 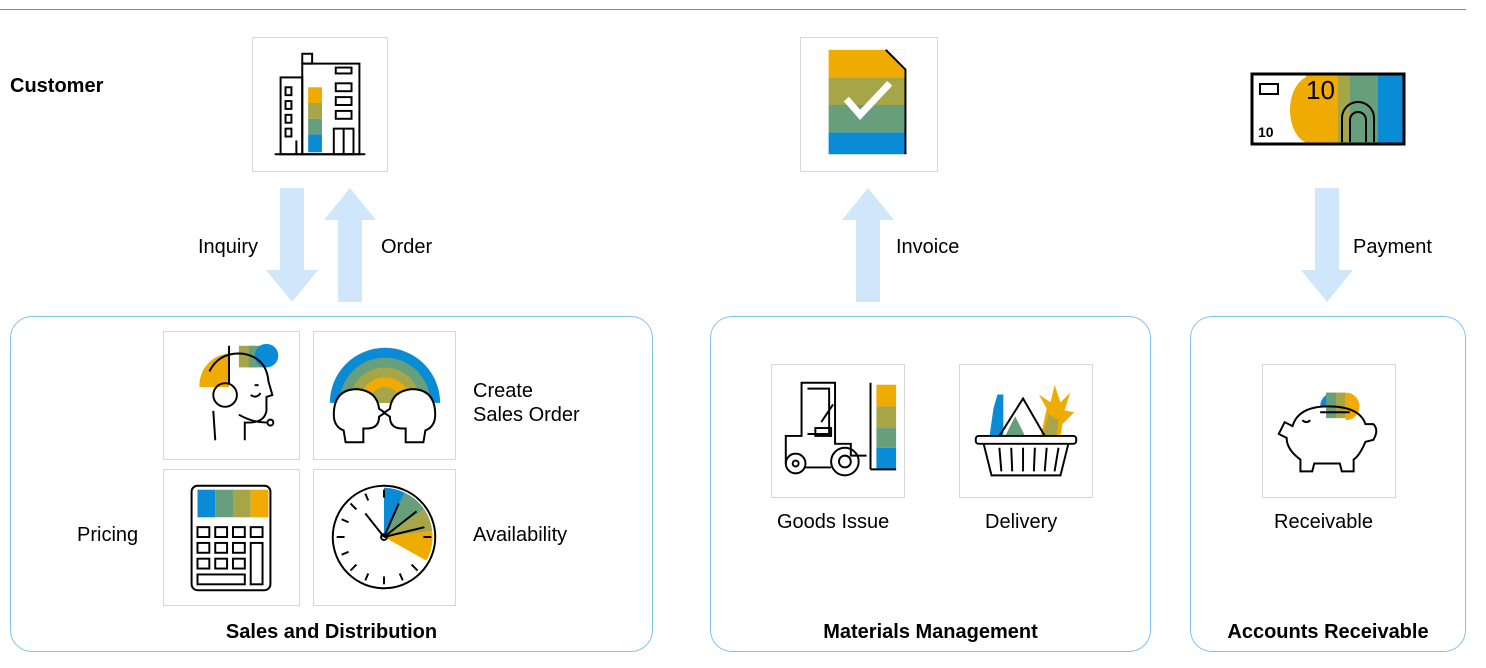 What do you see at coordinates (1328, 632) in the screenshot?
I see `accounts-receivable-title: Accounts Receivable` at bounding box center [1328, 632].